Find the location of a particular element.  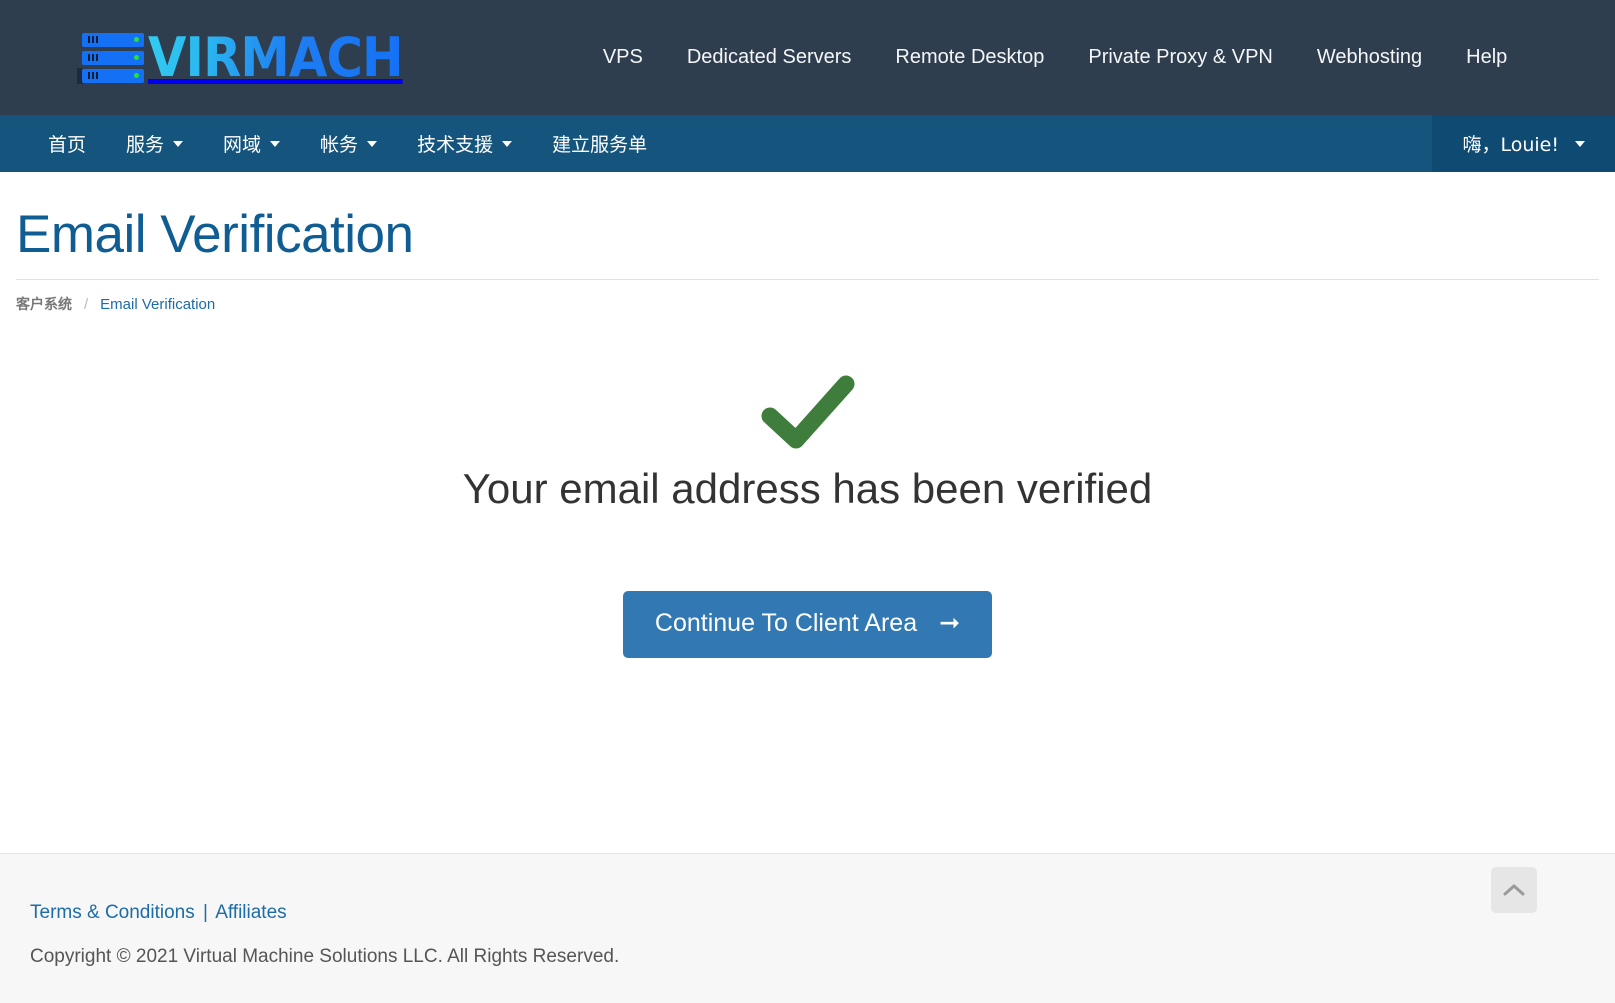

arrow-right-icon: ➞ is located at coordinates (950, 623).